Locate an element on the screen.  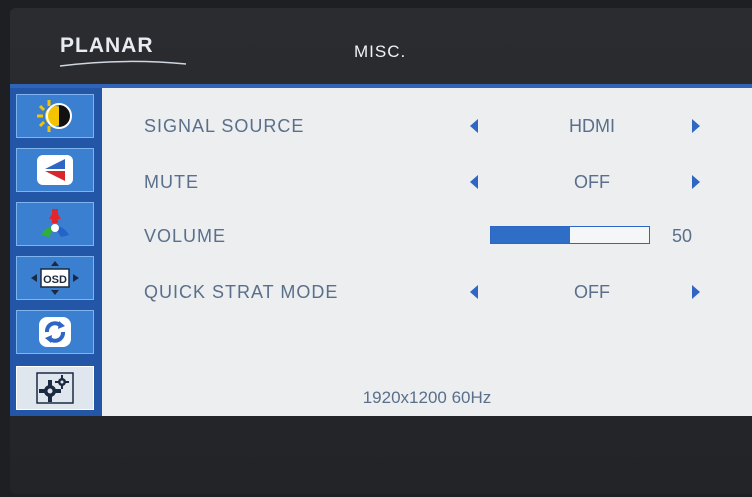
tab-osd: OSD is located at coordinates (55, 278).